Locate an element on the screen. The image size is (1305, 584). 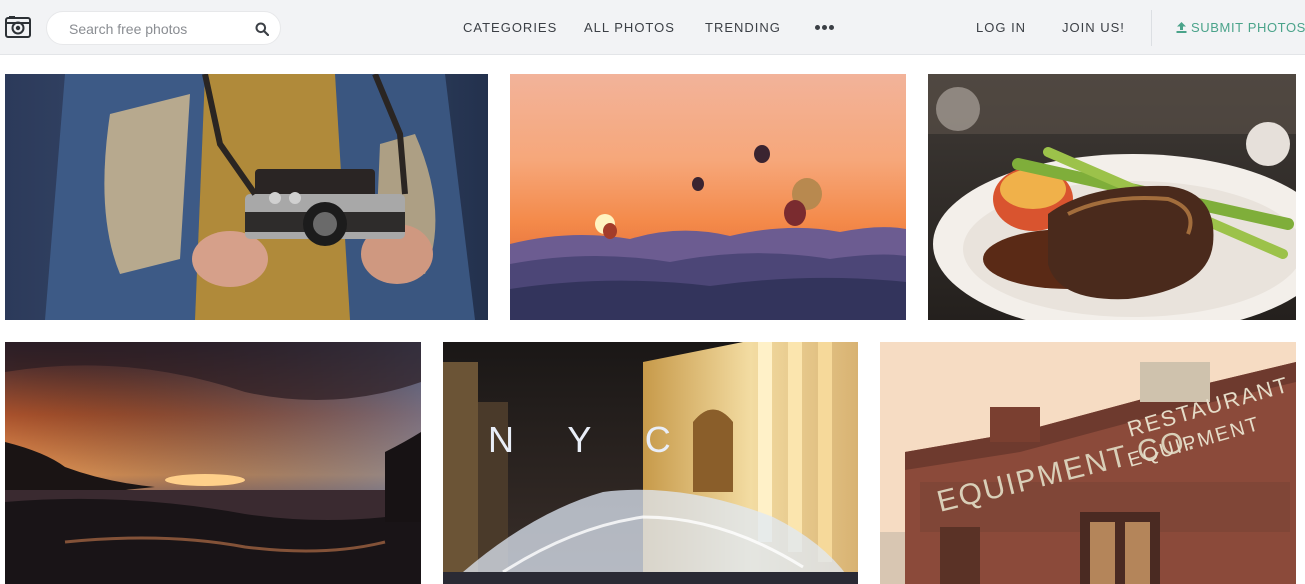
photo-card-steak is located at coordinates (1112, 197).